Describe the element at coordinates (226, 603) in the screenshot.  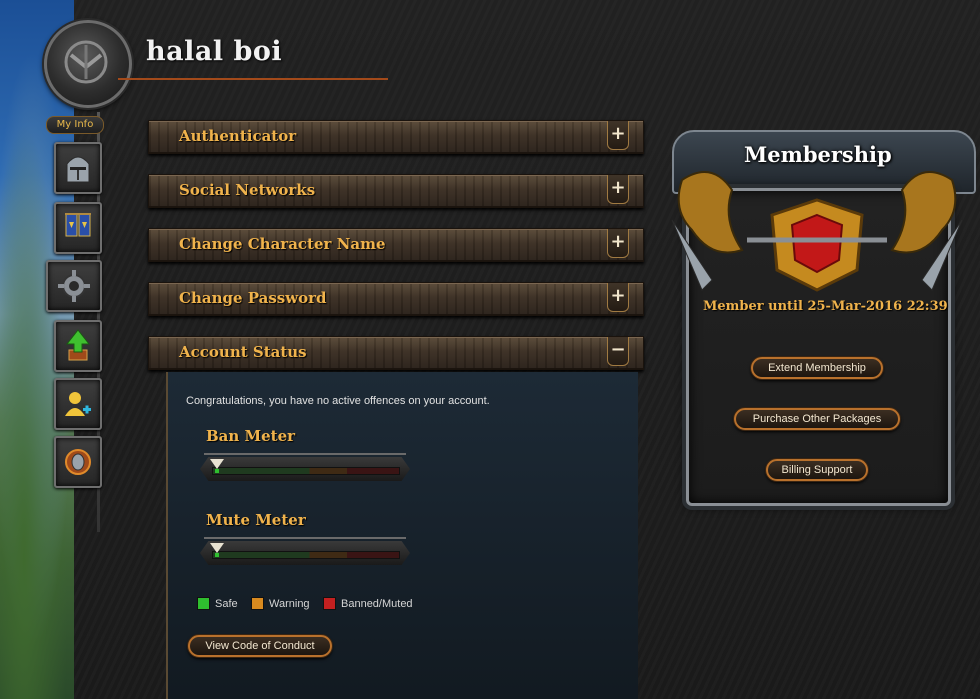
I see `legend-label: Safe` at that location.